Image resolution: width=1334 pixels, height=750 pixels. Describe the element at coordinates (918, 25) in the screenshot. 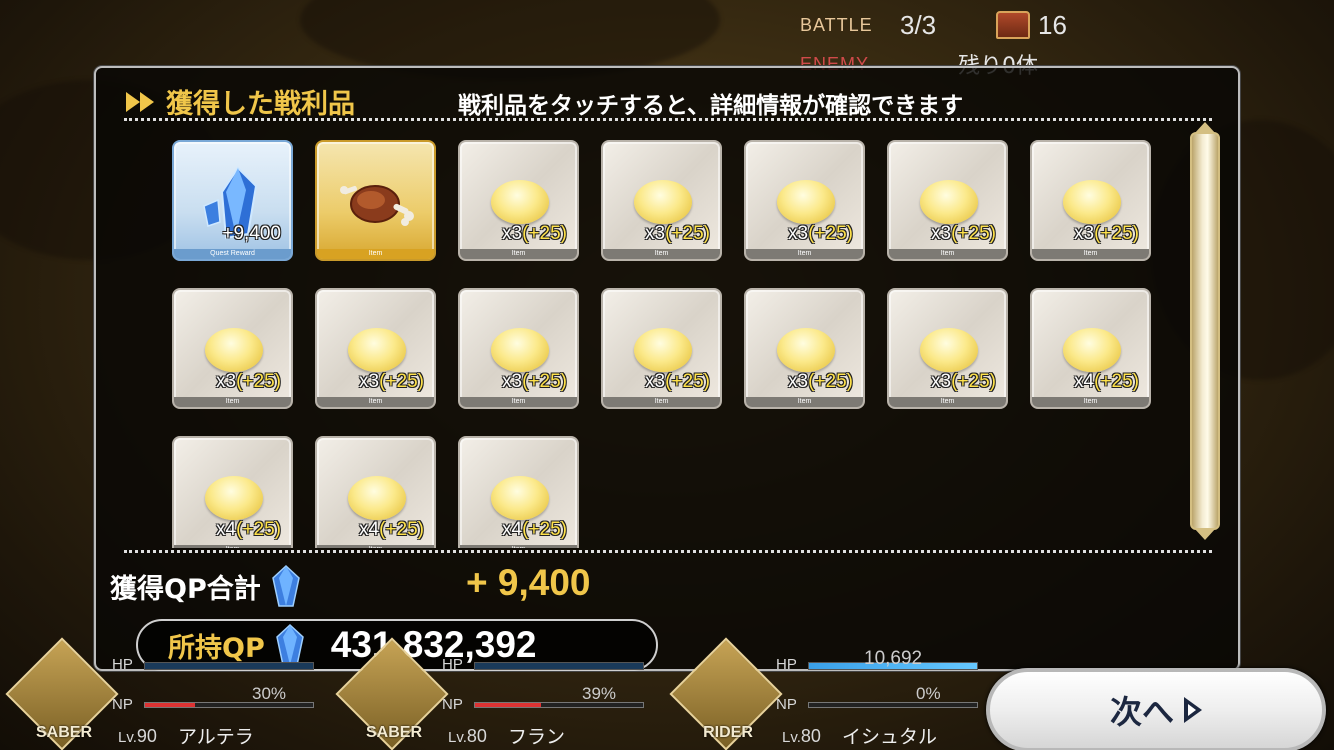

I see `battle-count: 3/3` at that location.